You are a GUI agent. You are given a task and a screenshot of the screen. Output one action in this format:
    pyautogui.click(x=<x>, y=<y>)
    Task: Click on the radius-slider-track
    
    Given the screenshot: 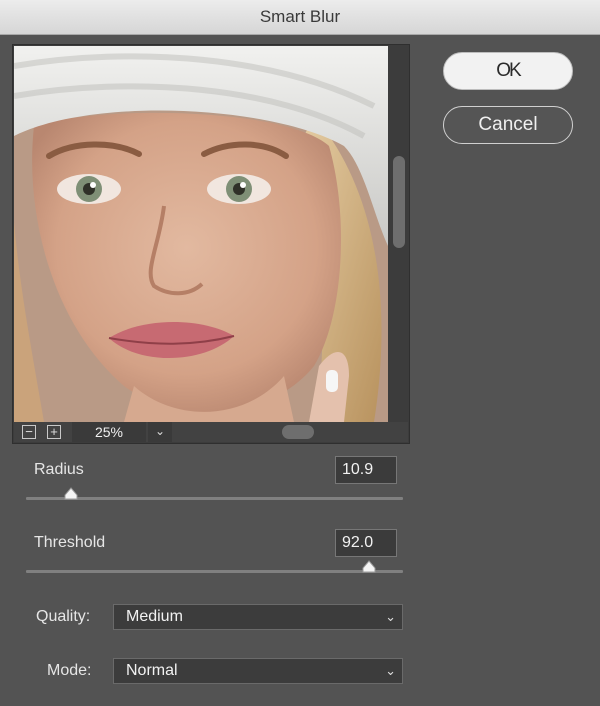 What is the action you would take?
    pyautogui.click(x=214, y=493)
    